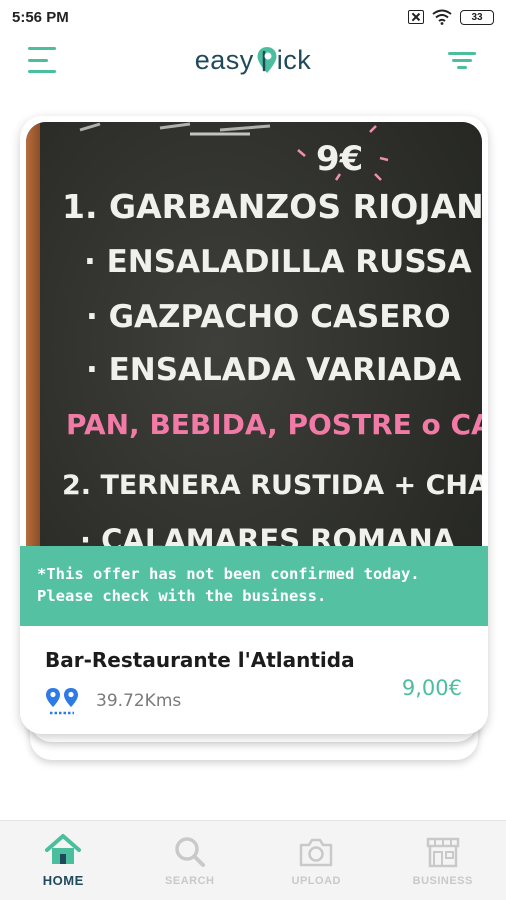 This screenshot has width=506, height=900. What do you see at coordinates (190, 851) in the screenshot?
I see `search-icon` at bounding box center [190, 851].